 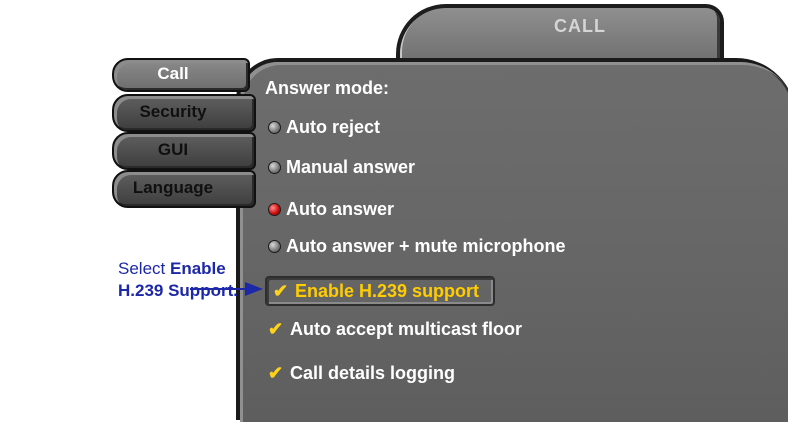 What do you see at coordinates (373, 372) in the screenshot?
I see `checkbox-label: Call details logging` at bounding box center [373, 372].